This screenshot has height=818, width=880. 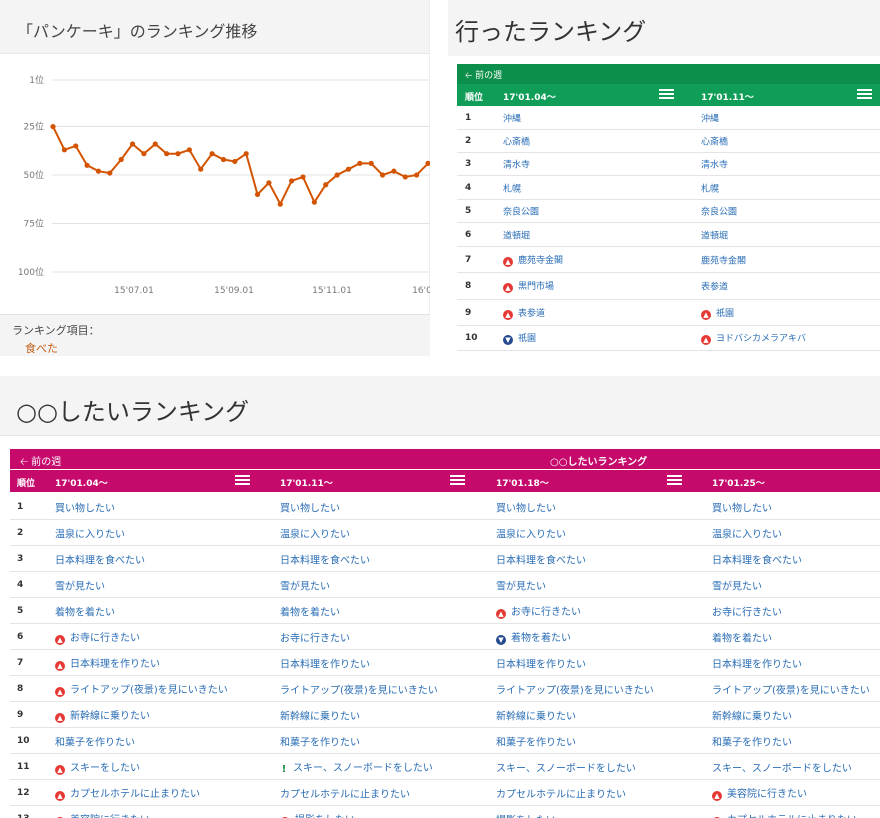 I want to click on place-link: ▲ 祇園, so click(x=717, y=313).